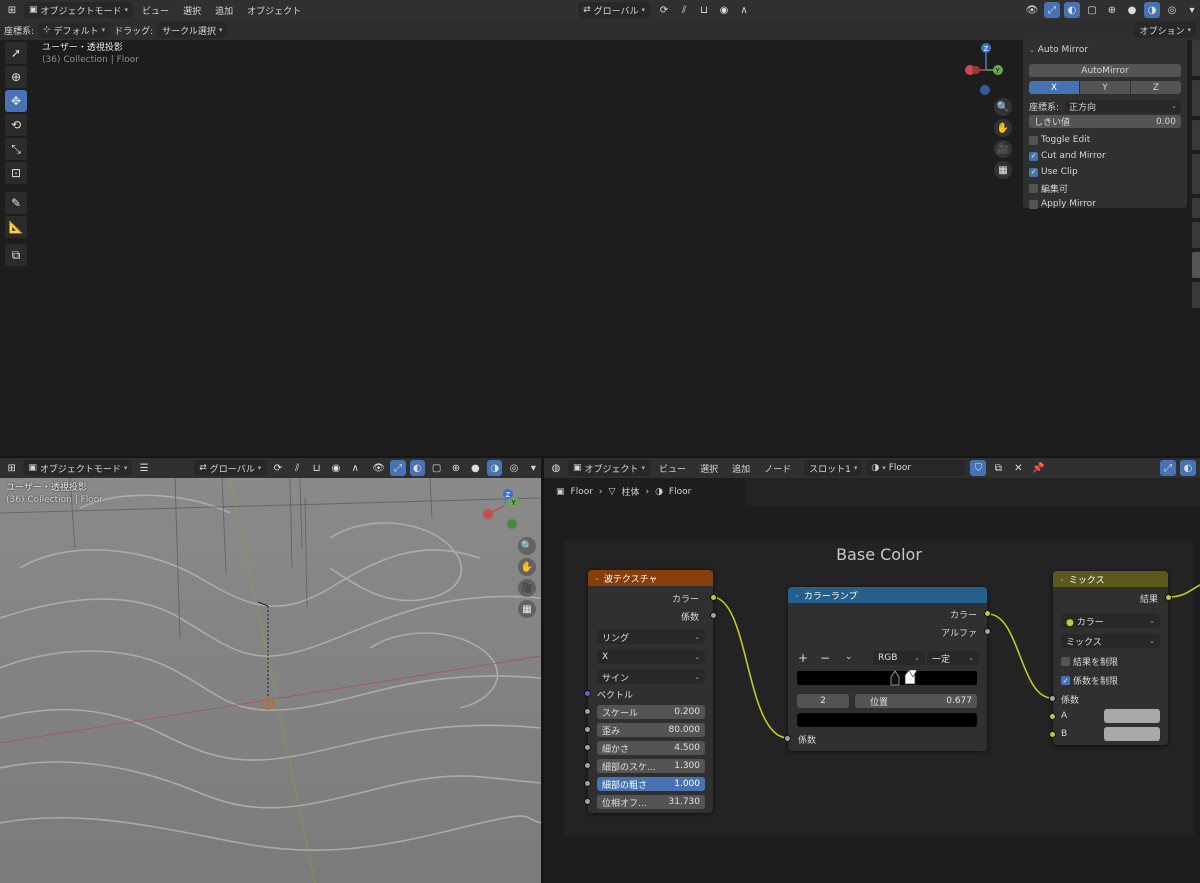  What do you see at coordinates (689, 618) in the screenshot?
I see `wave-out-fac-label: 係数` at bounding box center [689, 618].